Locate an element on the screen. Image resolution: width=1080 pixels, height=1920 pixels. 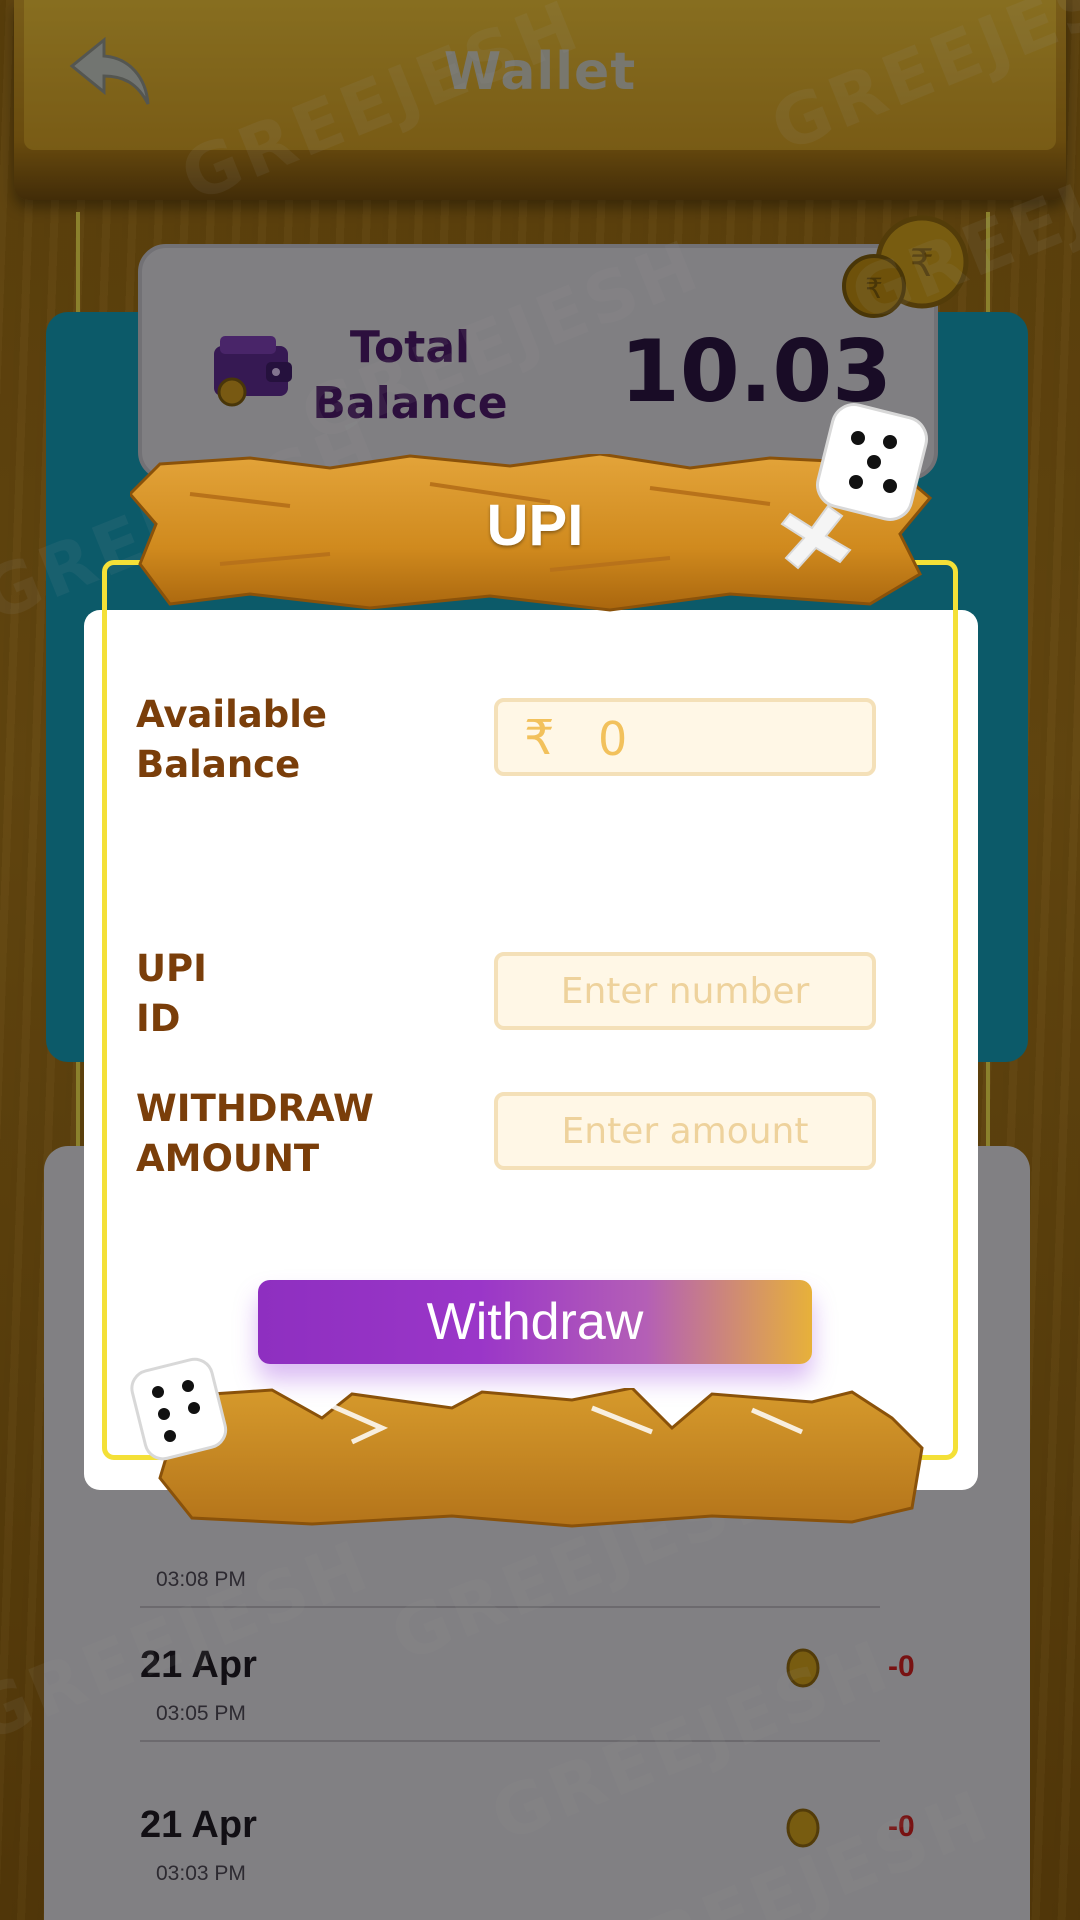
withdraw-amount-input is located at coordinates (685, 1131).